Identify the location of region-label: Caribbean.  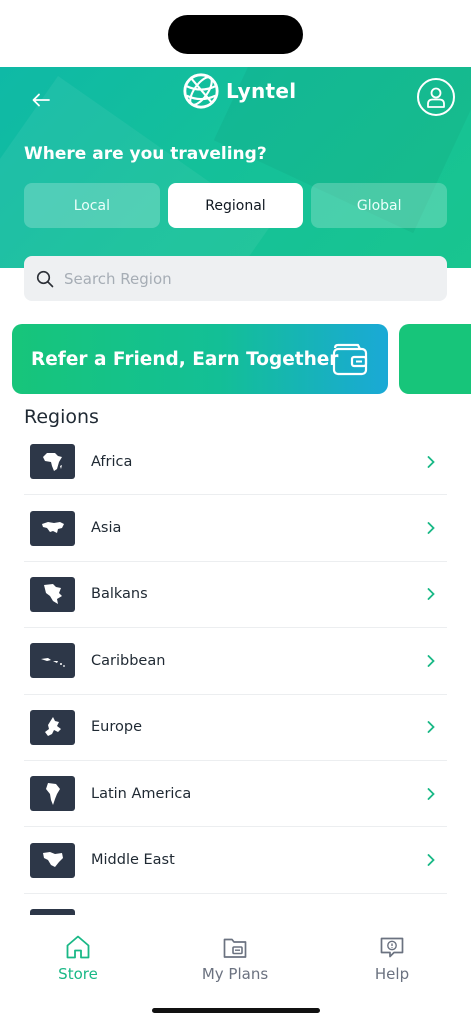
(128, 660).